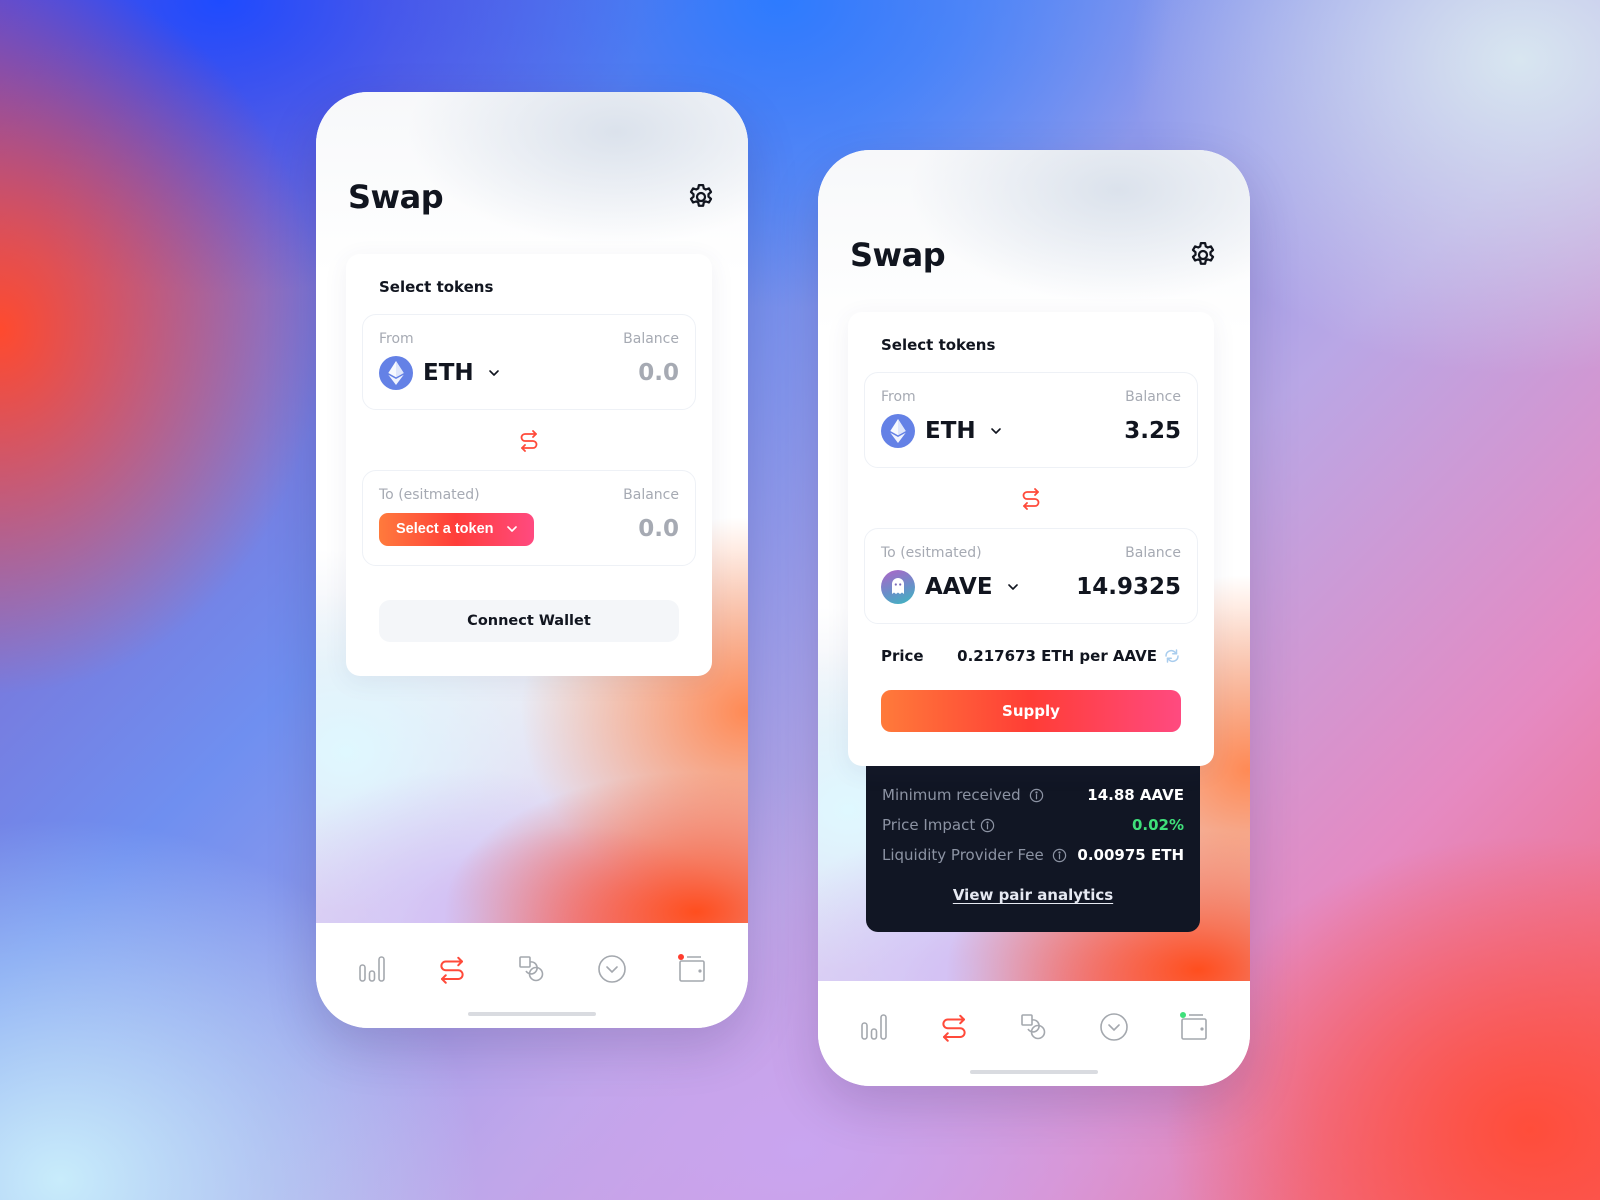  Describe the element at coordinates (959, 587) in the screenshot. I see `to-token-name: AAVE` at that location.